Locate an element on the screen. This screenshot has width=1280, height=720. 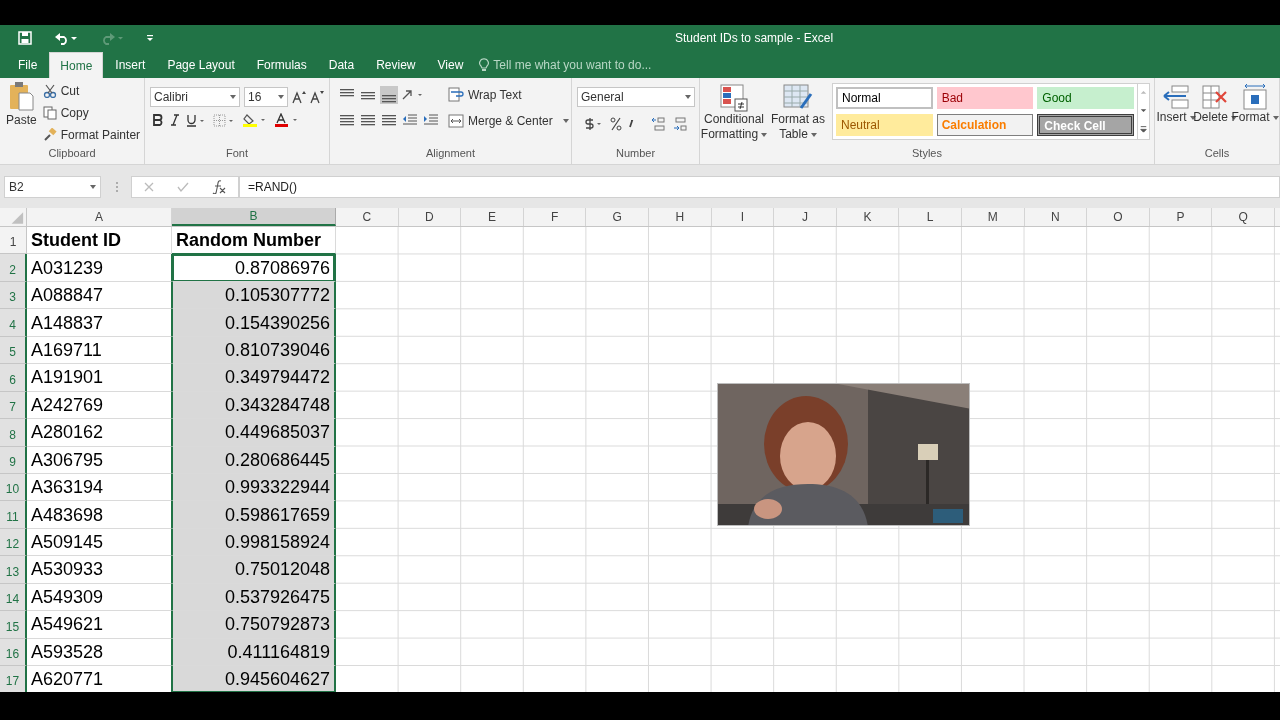
row-header: 6 is located at coordinates (13, 378).